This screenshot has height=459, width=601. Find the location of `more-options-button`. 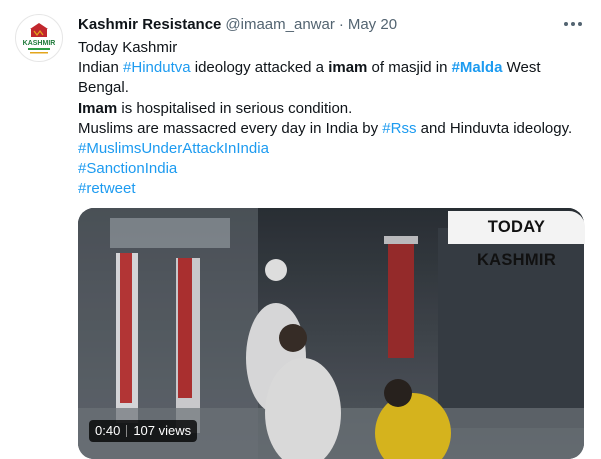

more-options-button is located at coordinates (573, 24).